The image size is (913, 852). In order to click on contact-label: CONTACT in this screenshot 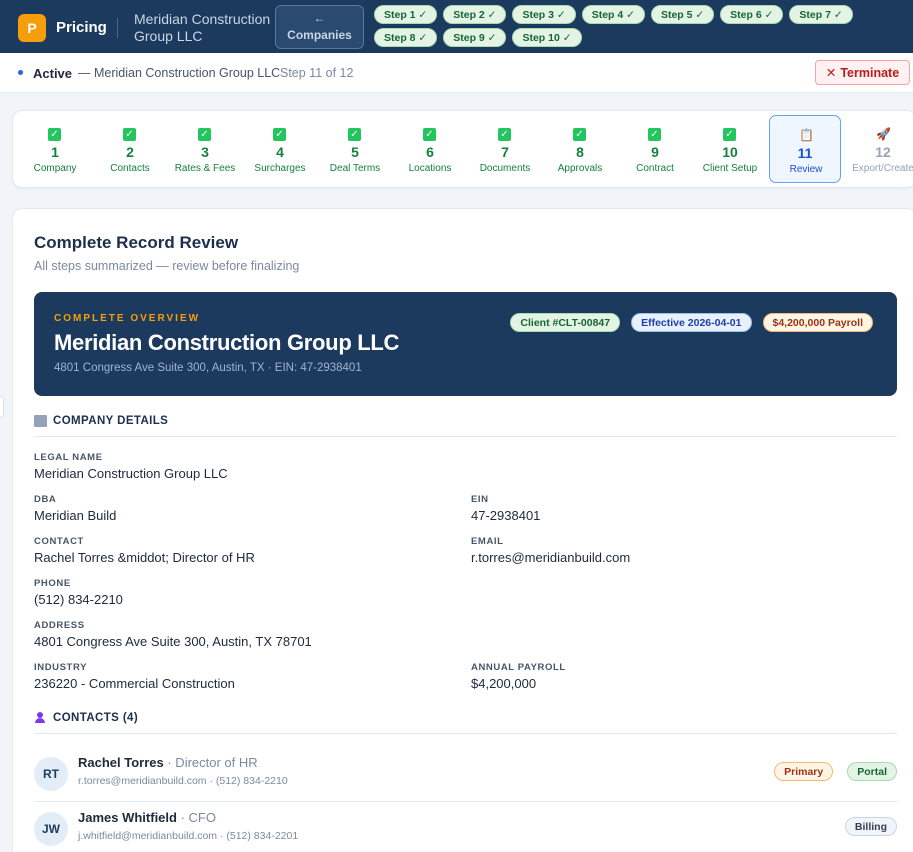, I will do `click(59, 541)`.